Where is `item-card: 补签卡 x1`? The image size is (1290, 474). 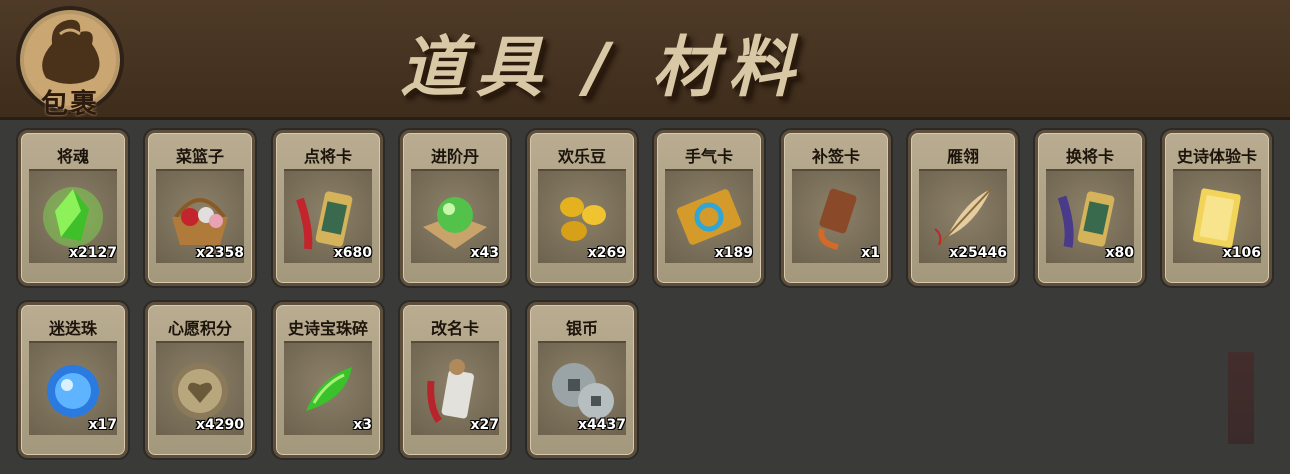
item-card: 补签卡 x1 is located at coordinates (836, 208).